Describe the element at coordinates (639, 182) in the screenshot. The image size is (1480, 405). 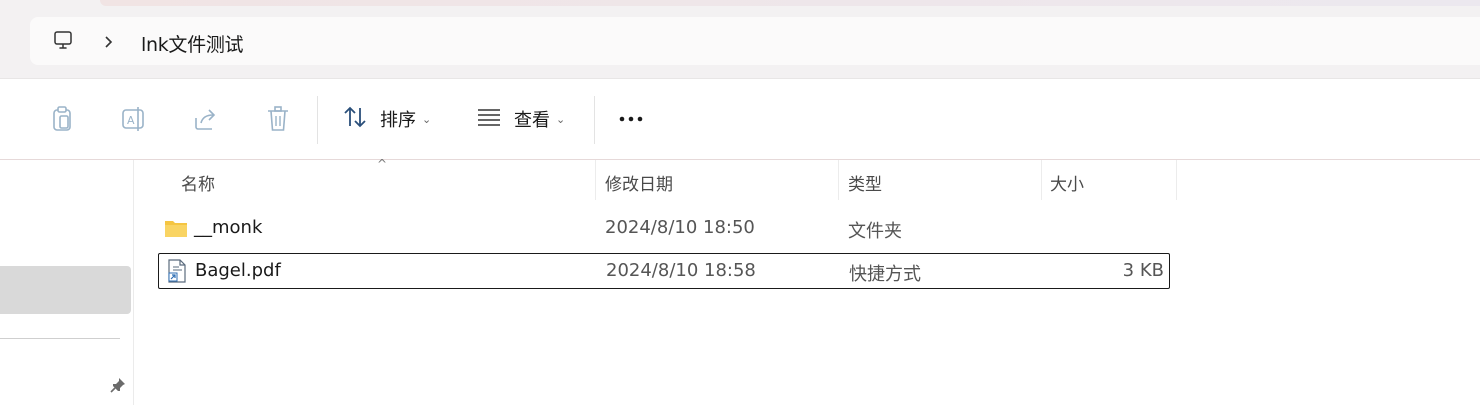
I see `column-header-date: 修改日期` at that location.